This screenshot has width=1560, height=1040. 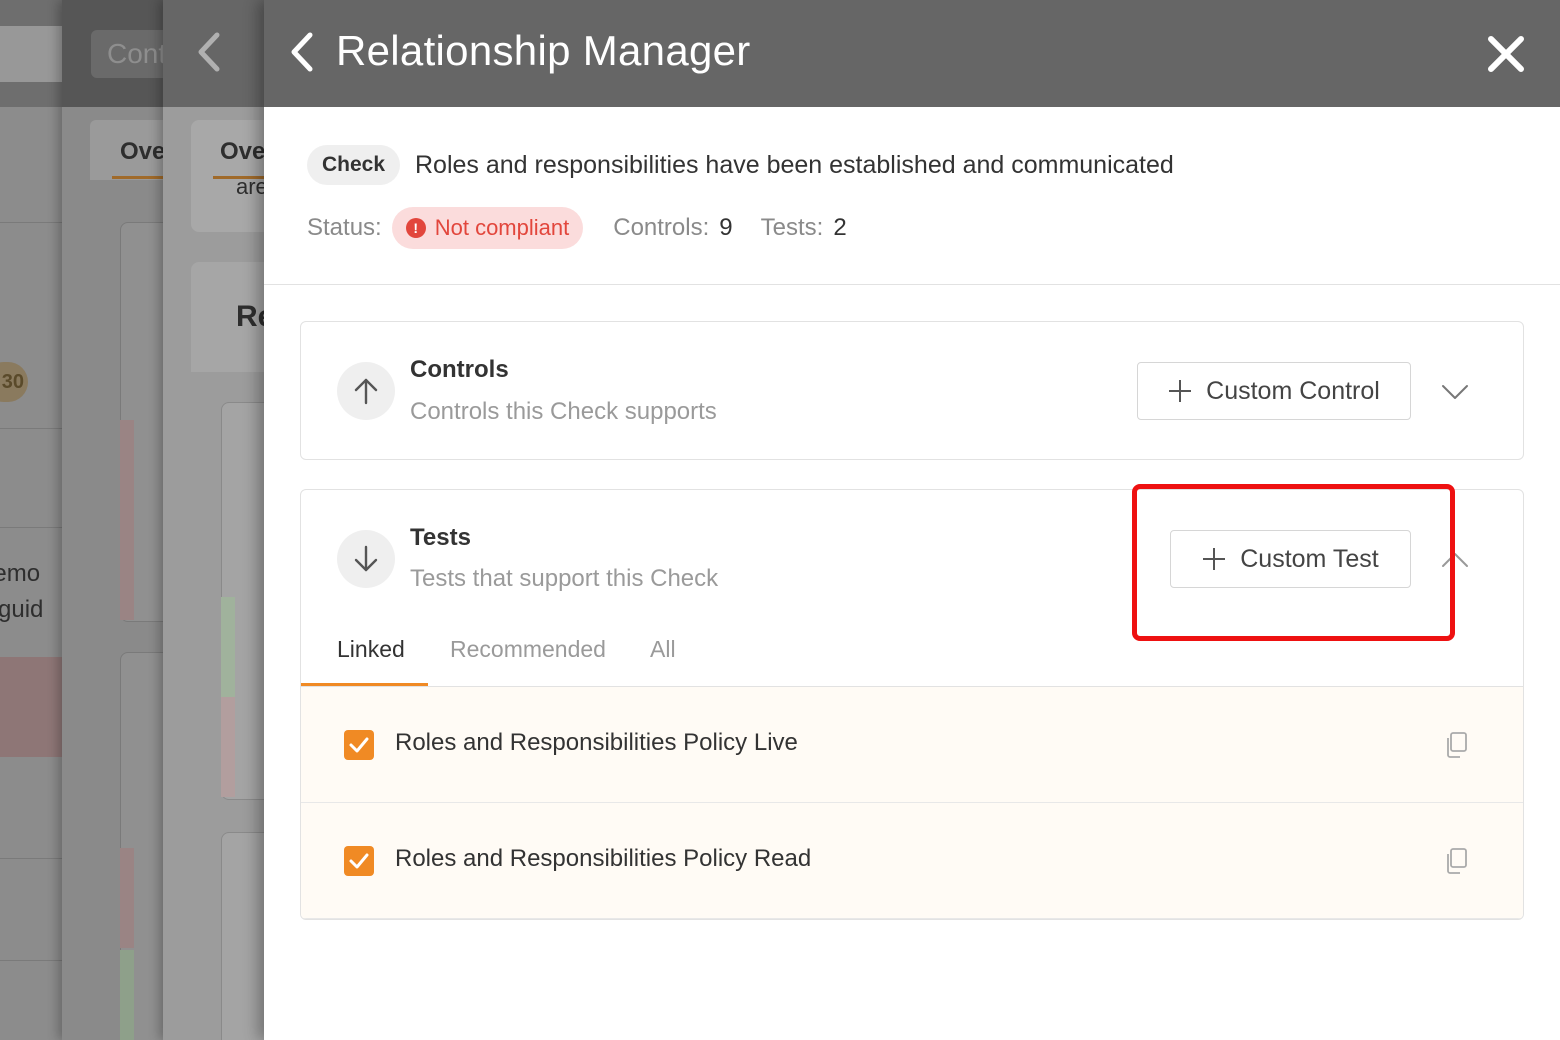 I want to click on add-custom-control-button: Custom Control, so click(x=1274, y=391).